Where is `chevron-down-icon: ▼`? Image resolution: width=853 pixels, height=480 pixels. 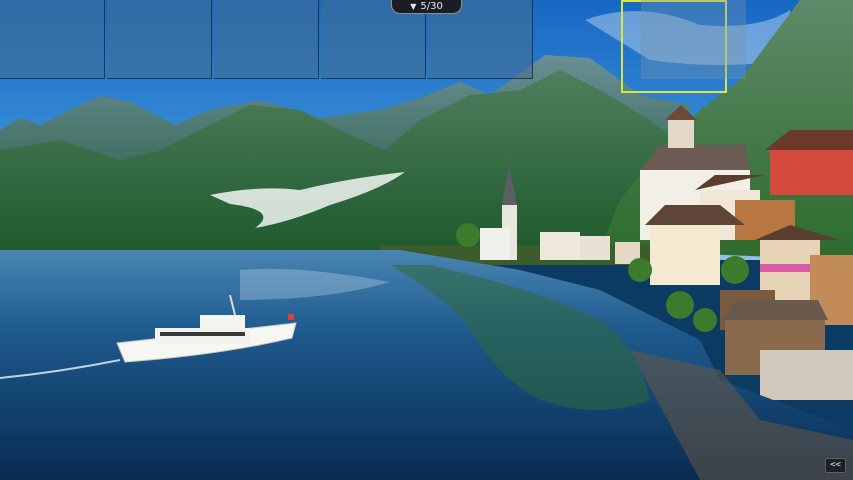 chevron-down-icon: ▼ is located at coordinates (413, 6).